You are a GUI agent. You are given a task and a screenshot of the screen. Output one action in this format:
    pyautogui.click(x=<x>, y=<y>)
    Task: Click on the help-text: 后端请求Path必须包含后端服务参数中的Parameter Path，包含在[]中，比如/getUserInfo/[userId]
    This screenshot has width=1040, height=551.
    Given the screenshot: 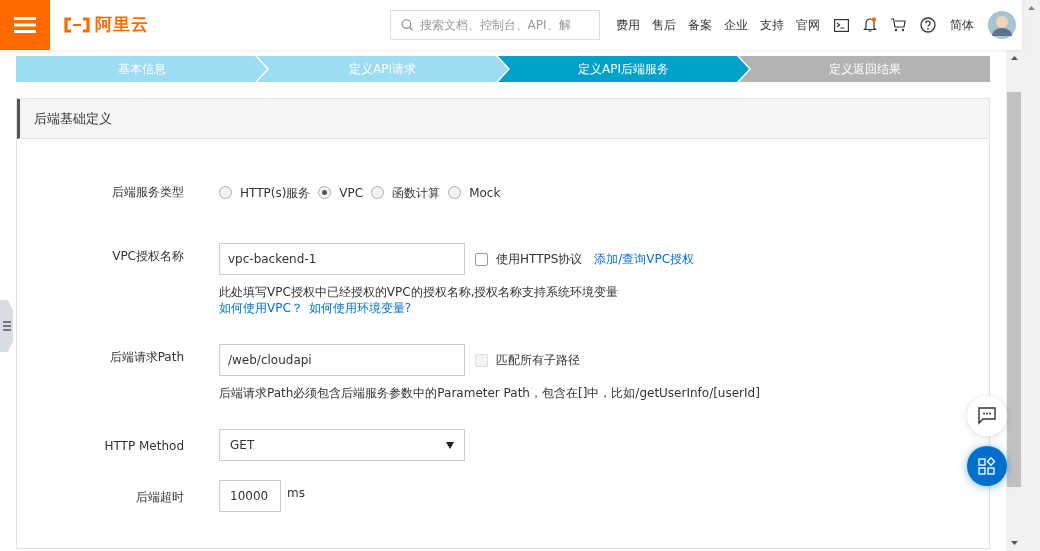 What is the action you would take?
    pyautogui.click(x=489, y=393)
    